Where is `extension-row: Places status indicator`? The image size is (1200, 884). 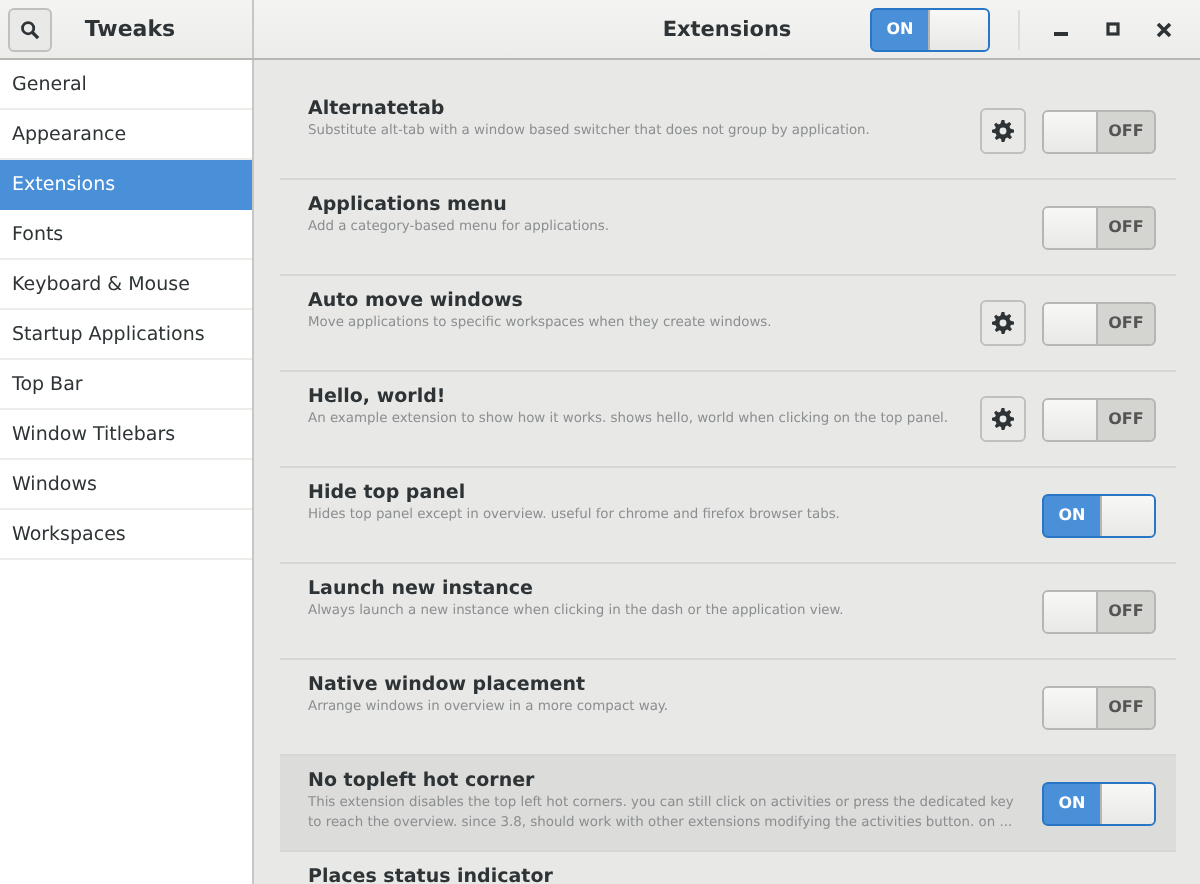 extension-row: Places status indicator is located at coordinates (728, 868).